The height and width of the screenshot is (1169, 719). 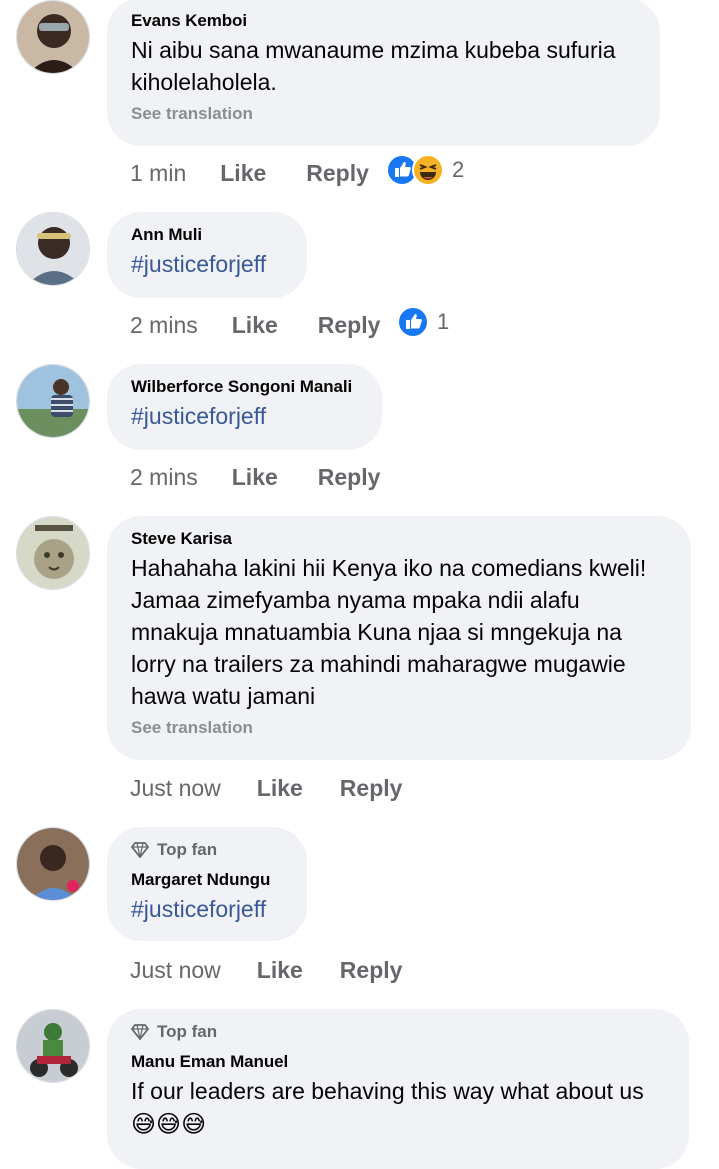 What do you see at coordinates (413, 322) in the screenshot?
I see `like-reaction-icon` at bounding box center [413, 322].